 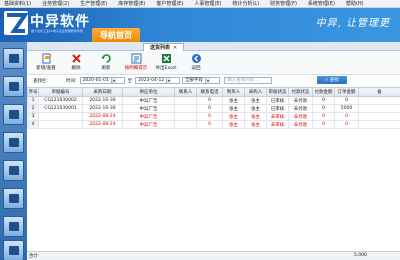 What do you see at coordinates (13, 58) in the screenshot?
I see `nav-document-icon` at bounding box center [13, 58].